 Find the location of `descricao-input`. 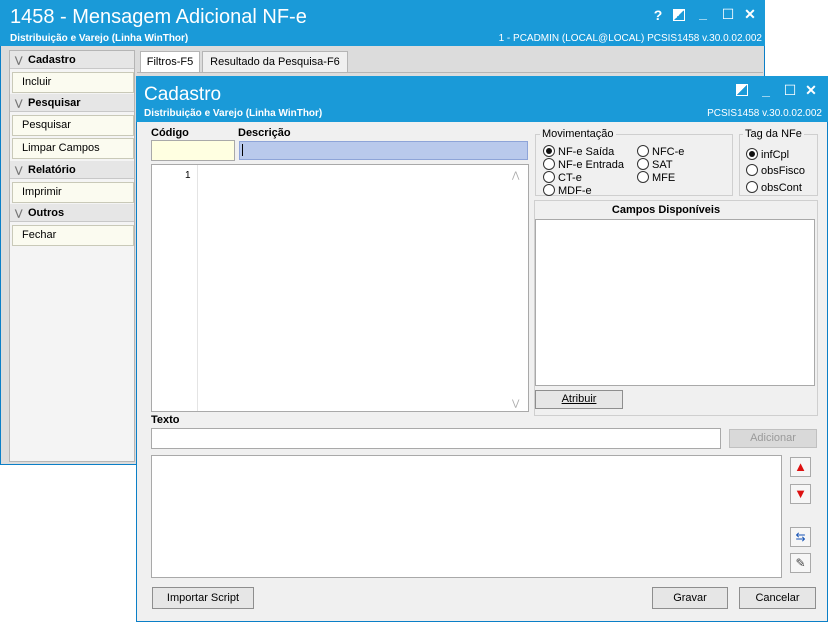

descricao-input is located at coordinates (383, 150).